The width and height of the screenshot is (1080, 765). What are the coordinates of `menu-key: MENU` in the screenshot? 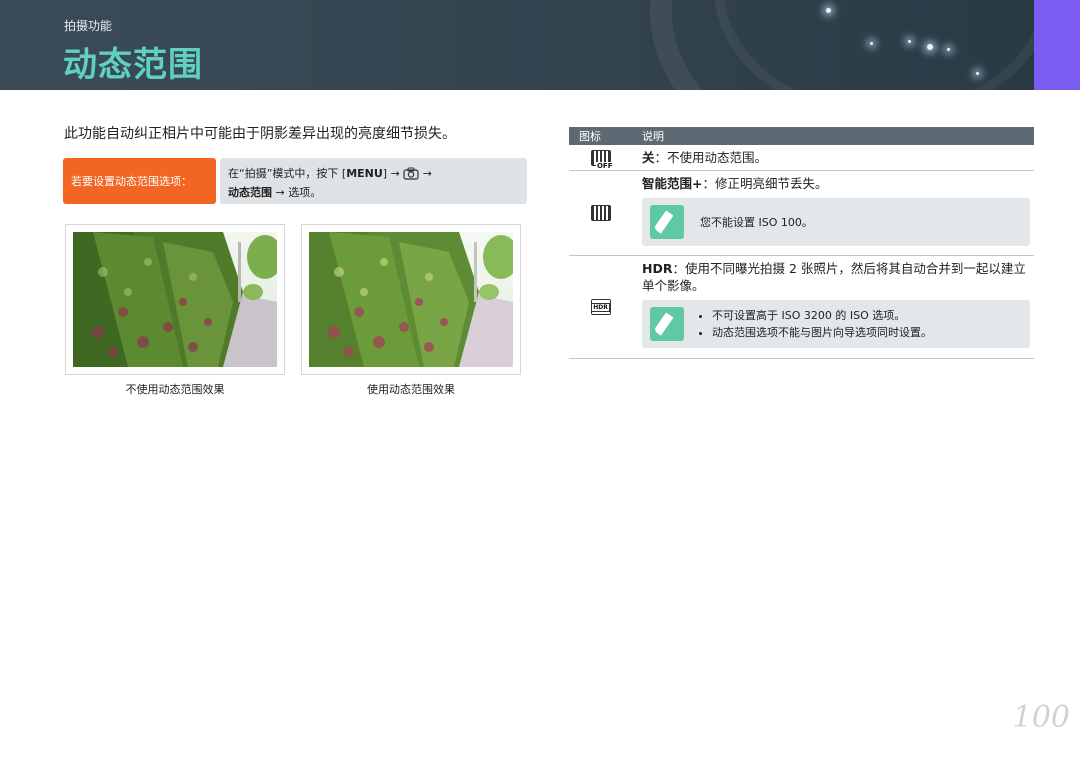 It's located at (364, 173).